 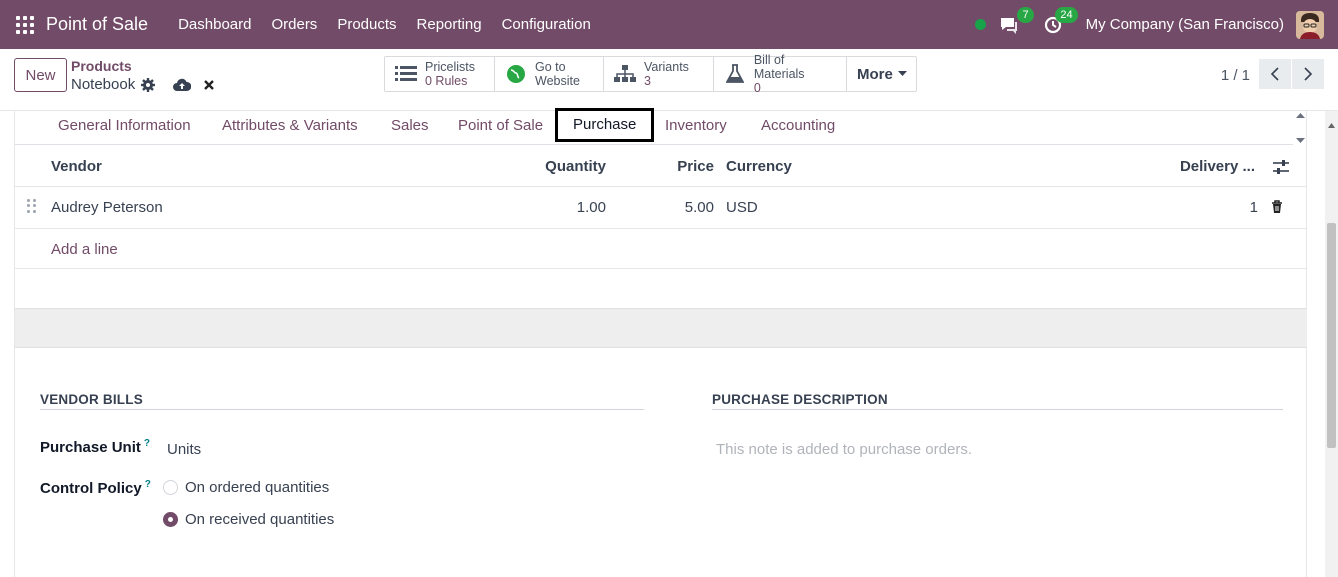 I want to click on website-label: Go to, so click(x=550, y=67).